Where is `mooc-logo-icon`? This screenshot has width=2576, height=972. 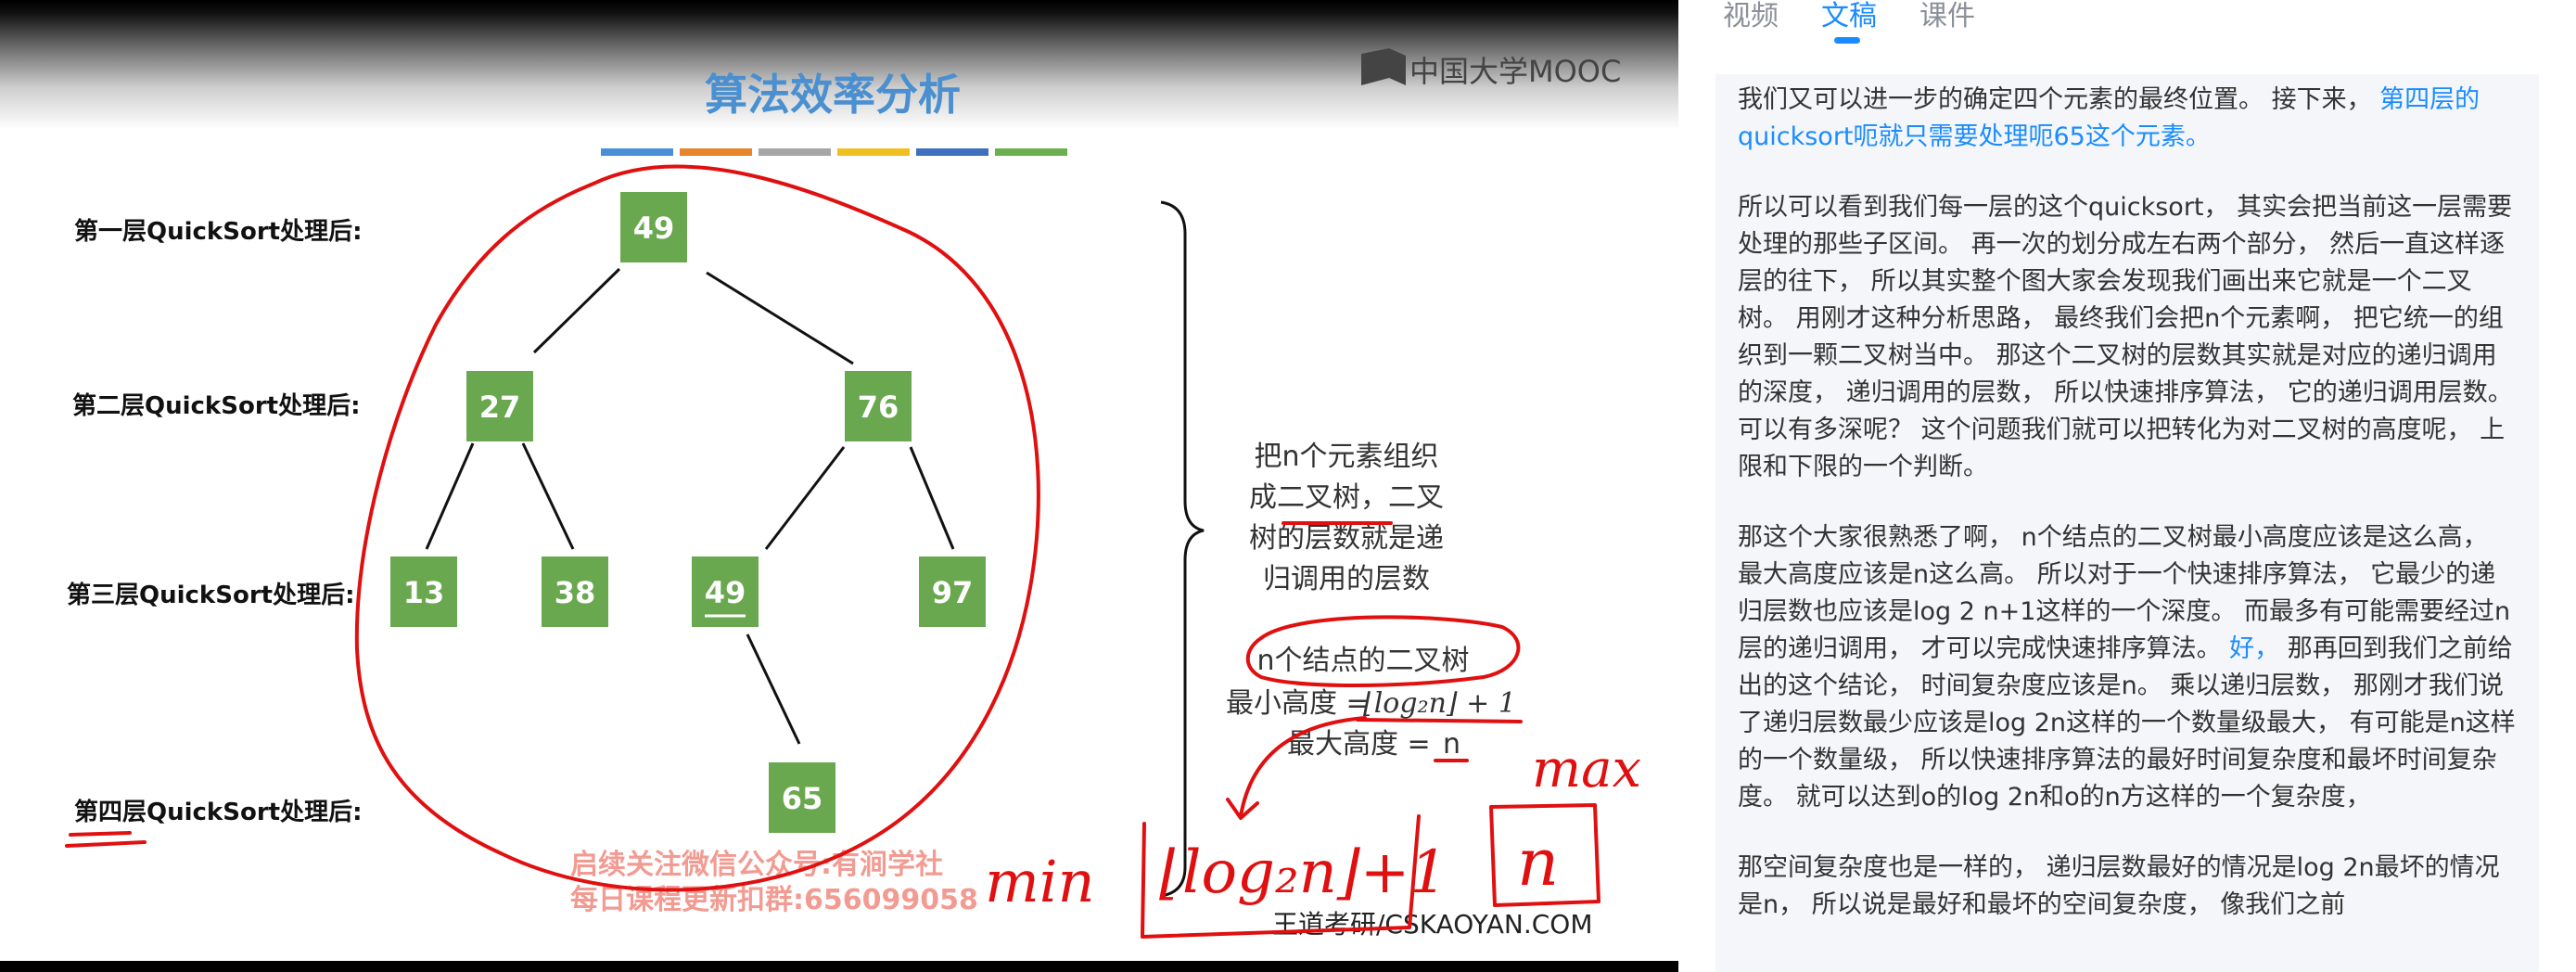
mooc-logo-icon is located at coordinates (1384, 66).